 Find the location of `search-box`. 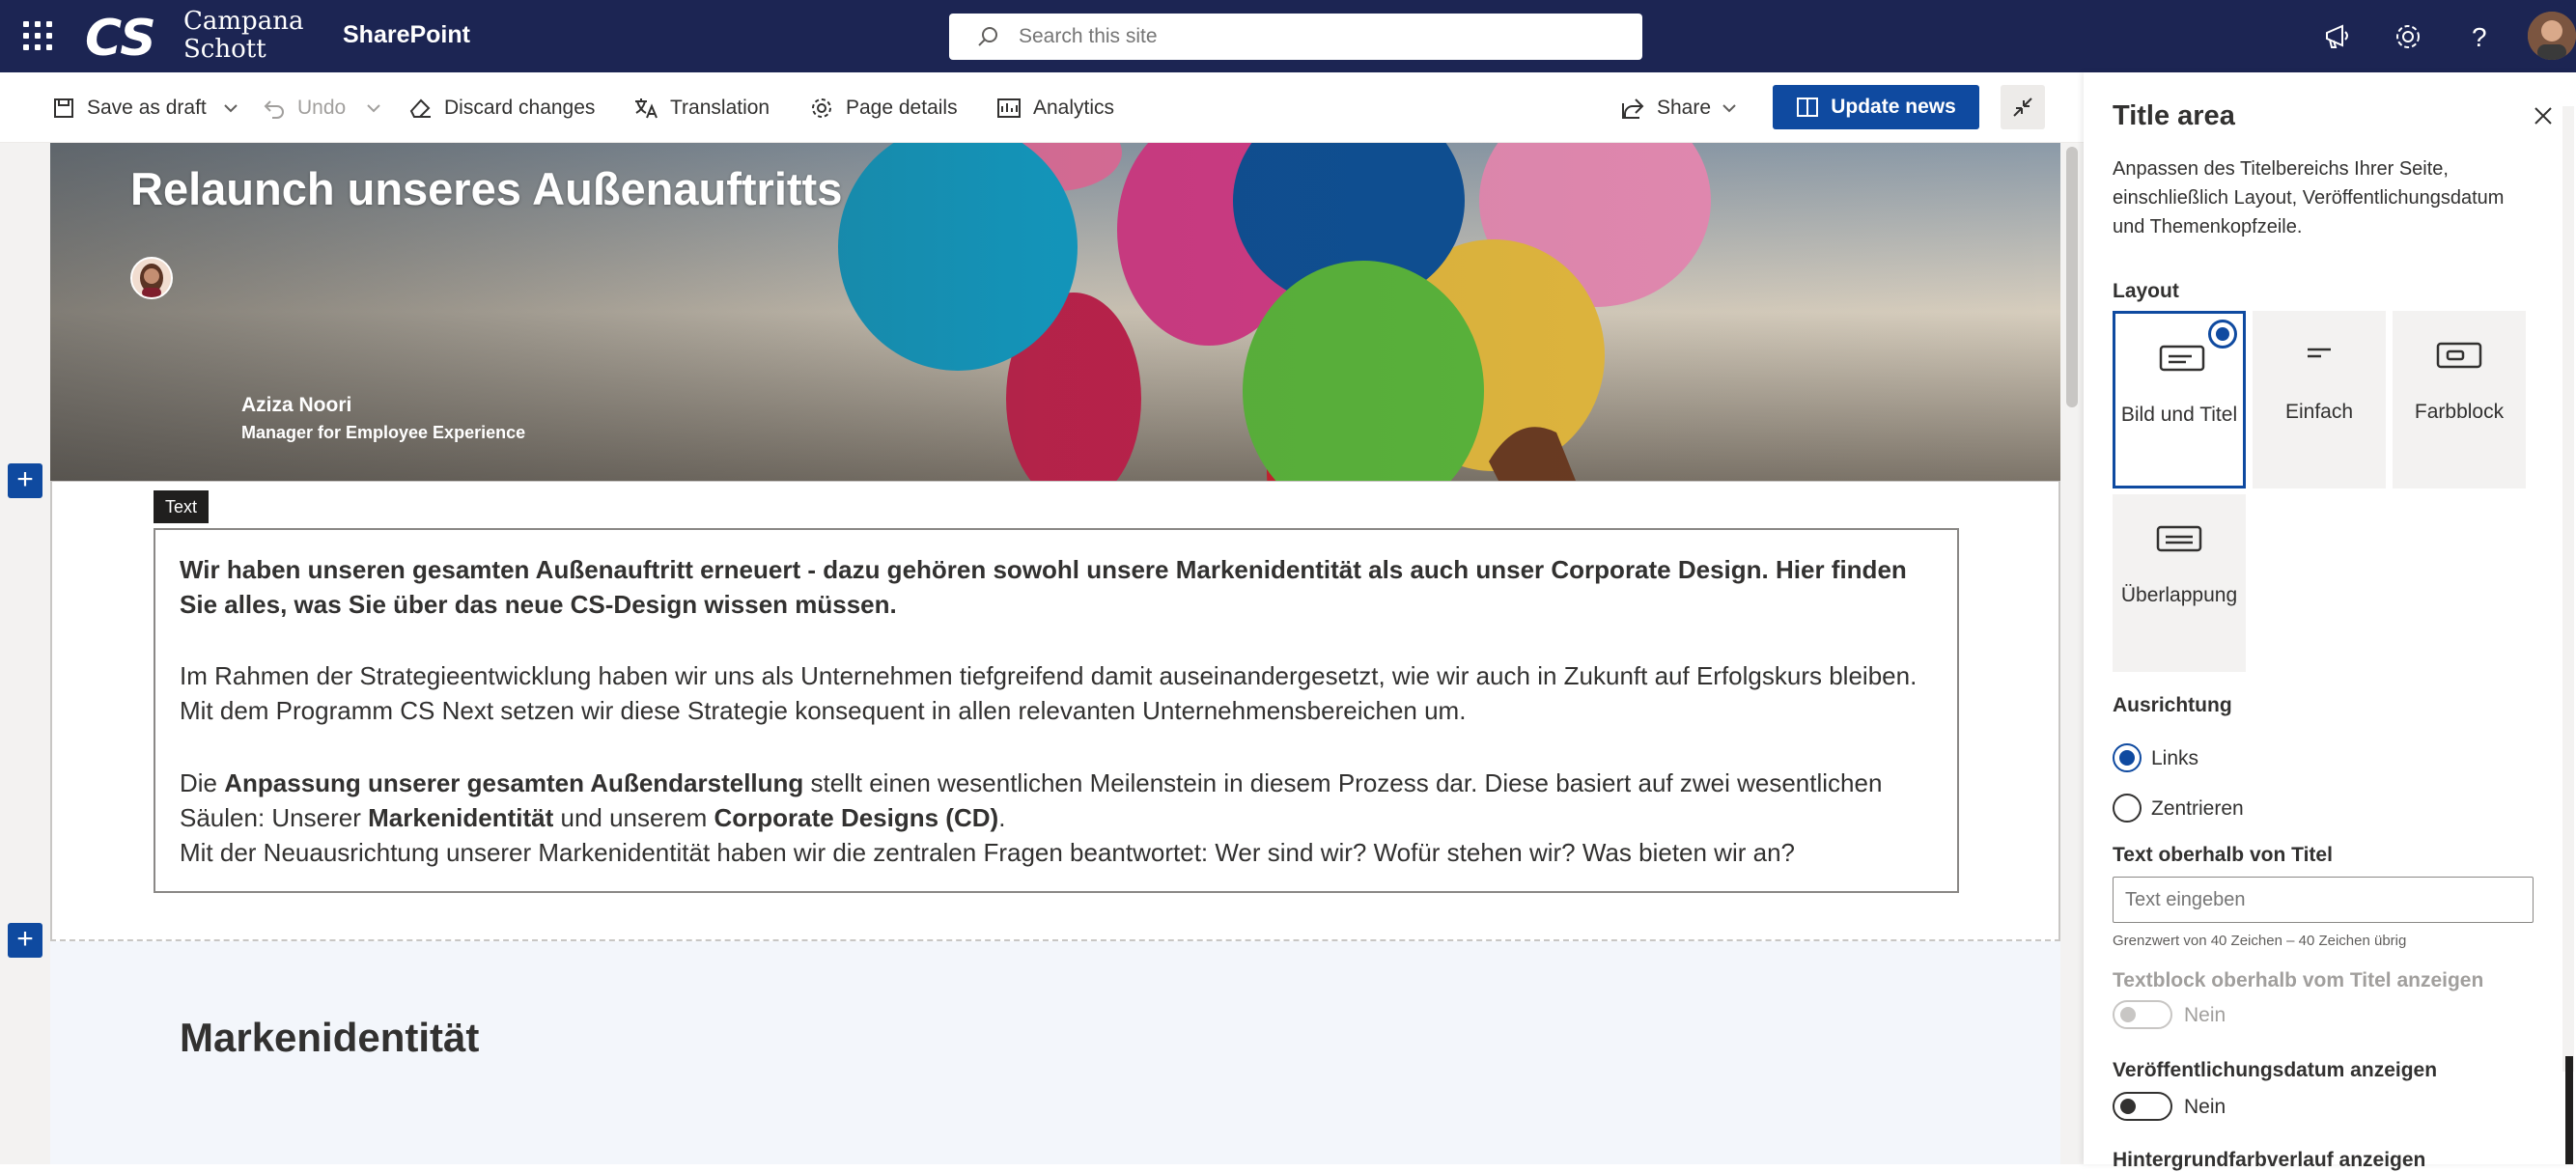

search-box is located at coordinates (1296, 37).